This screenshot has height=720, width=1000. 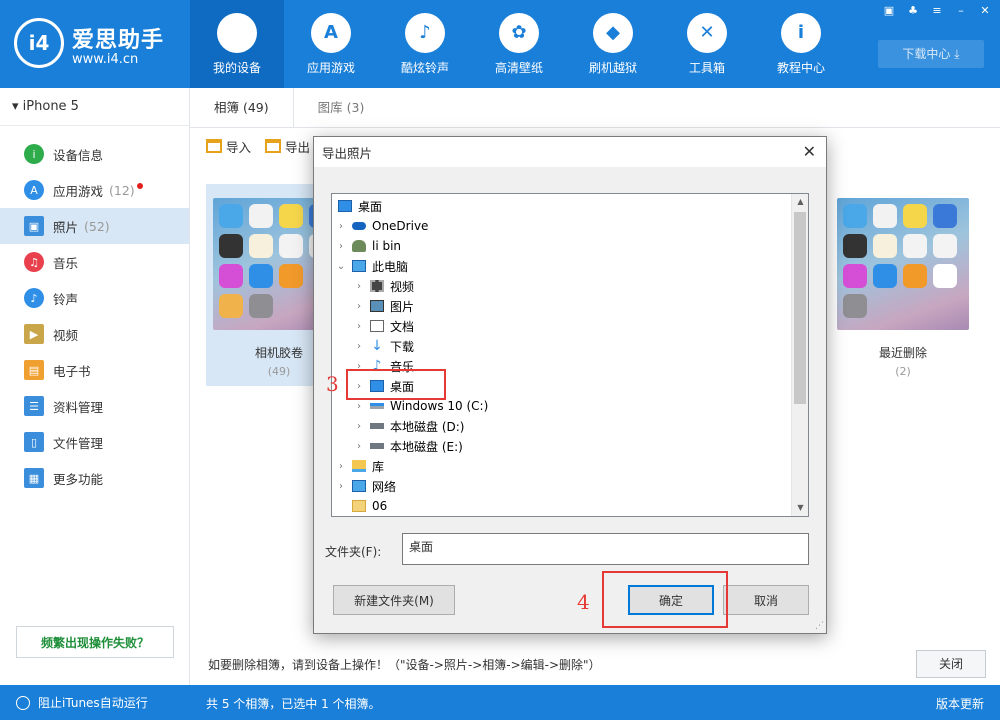 I want to click on info-icon: i, so click(x=801, y=32).